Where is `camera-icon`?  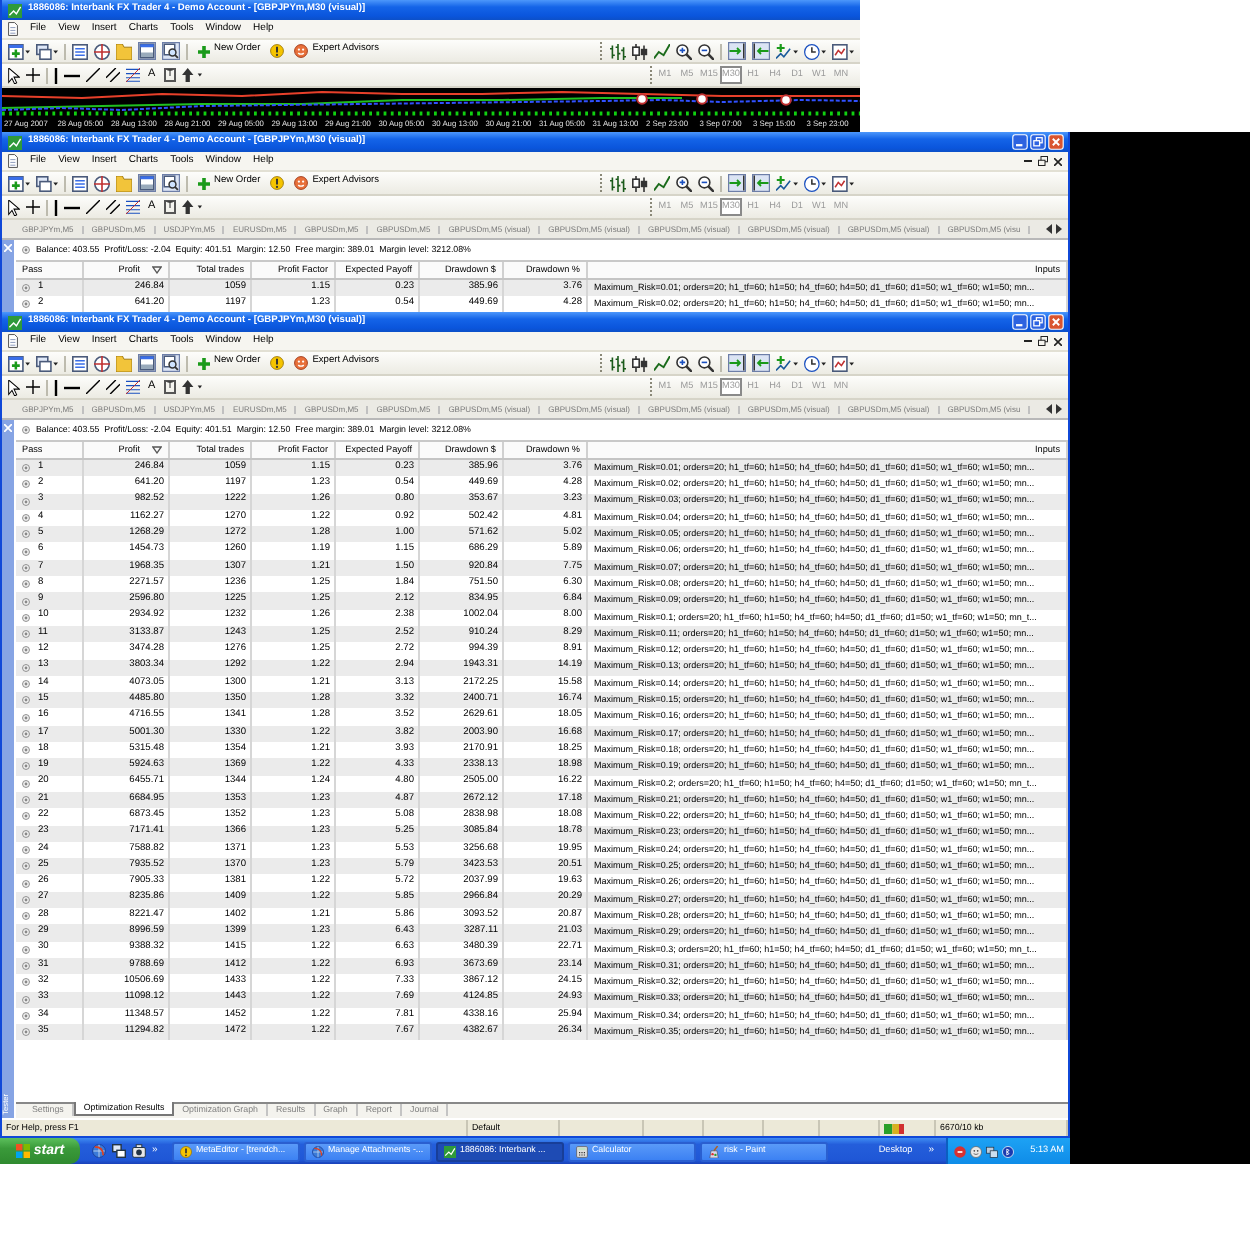
camera-icon is located at coordinates (139, 1151).